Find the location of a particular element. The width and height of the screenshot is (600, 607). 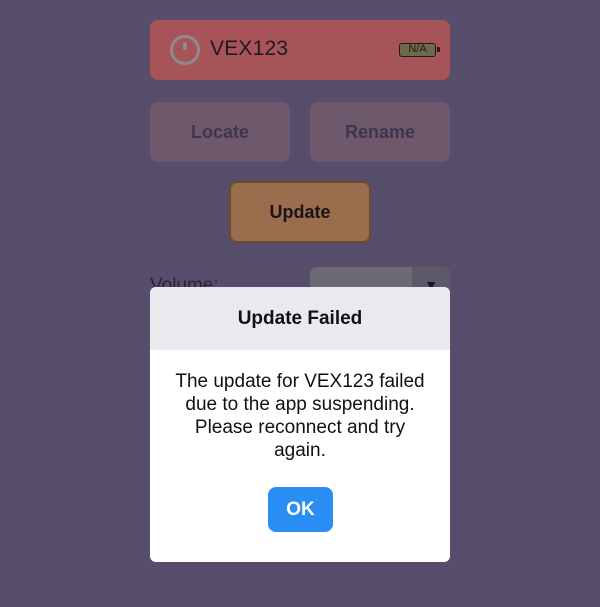

update-button: Update is located at coordinates (300, 212).